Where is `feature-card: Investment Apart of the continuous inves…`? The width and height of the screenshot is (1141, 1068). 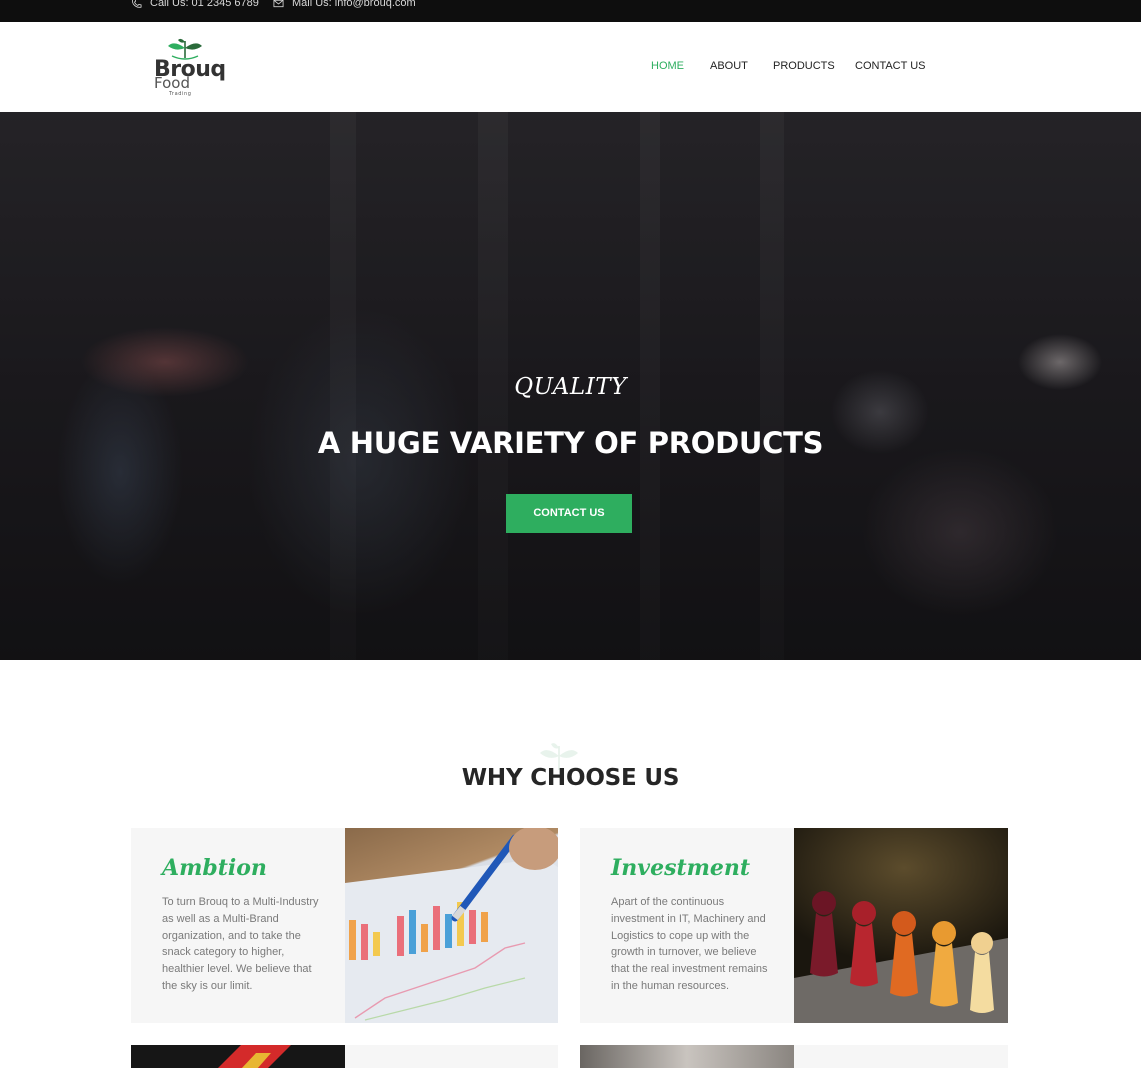 feature-card: Investment Apart of the continuous inves… is located at coordinates (794, 925).